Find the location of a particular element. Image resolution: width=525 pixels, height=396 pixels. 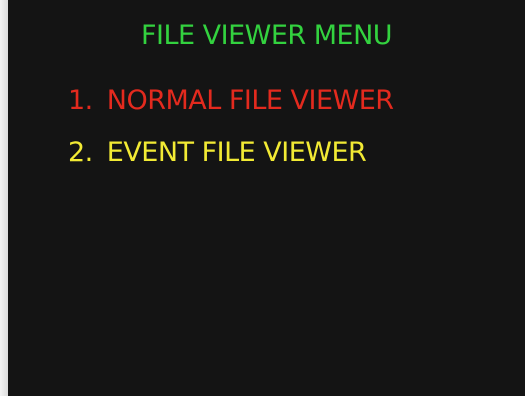

menu-item-normal-file-viewer: 1. NORMAL FILE VIEWER is located at coordinates (231, 100).